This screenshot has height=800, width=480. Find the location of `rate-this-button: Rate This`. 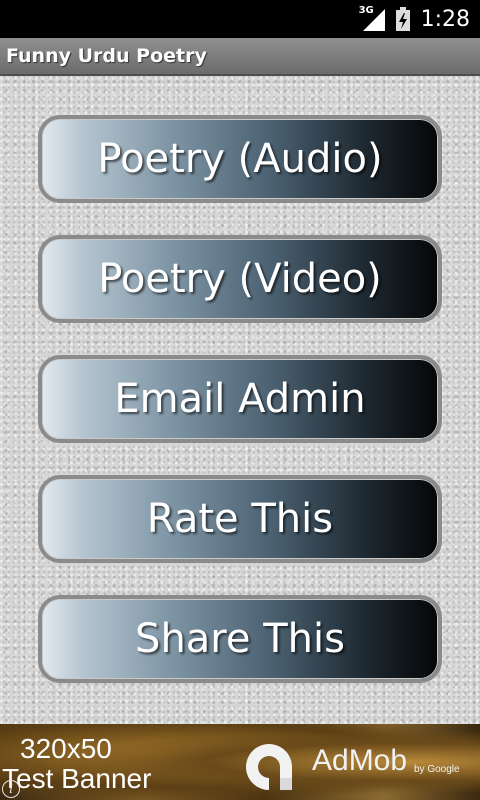

rate-this-button: Rate This is located at coordinates (240, 519).